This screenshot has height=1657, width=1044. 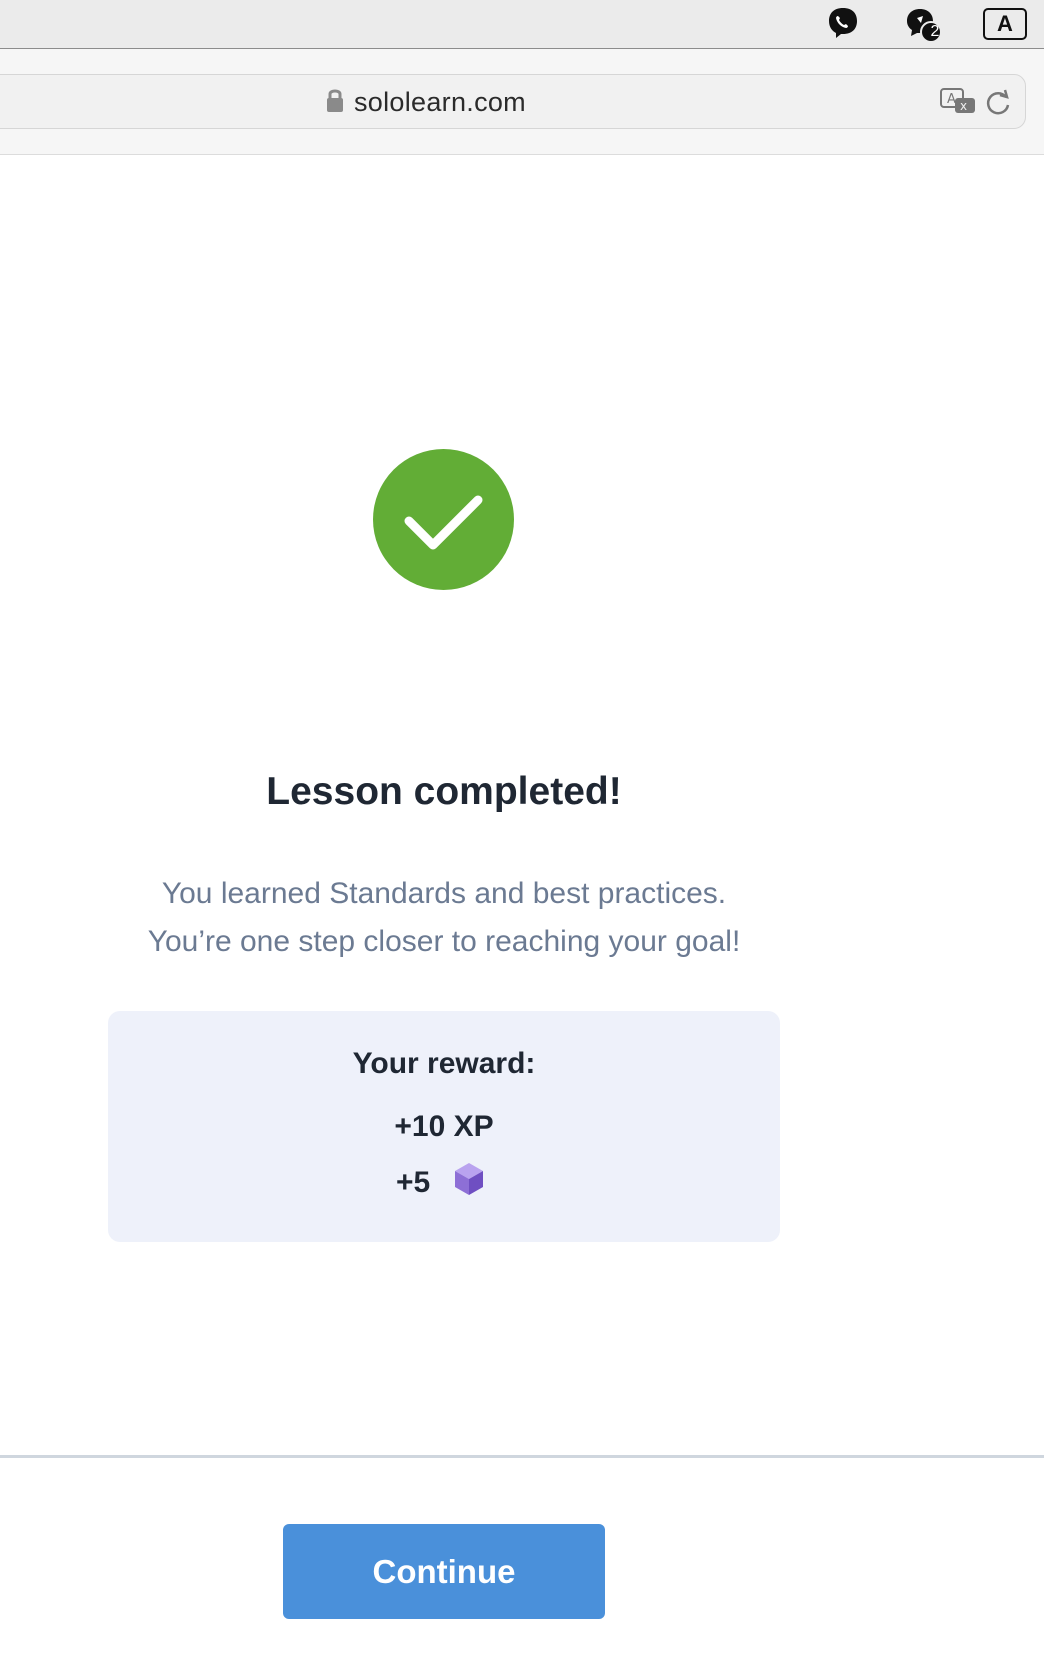 I want to click on reward-xp: +10 XP, so click(x=444, y=1126).